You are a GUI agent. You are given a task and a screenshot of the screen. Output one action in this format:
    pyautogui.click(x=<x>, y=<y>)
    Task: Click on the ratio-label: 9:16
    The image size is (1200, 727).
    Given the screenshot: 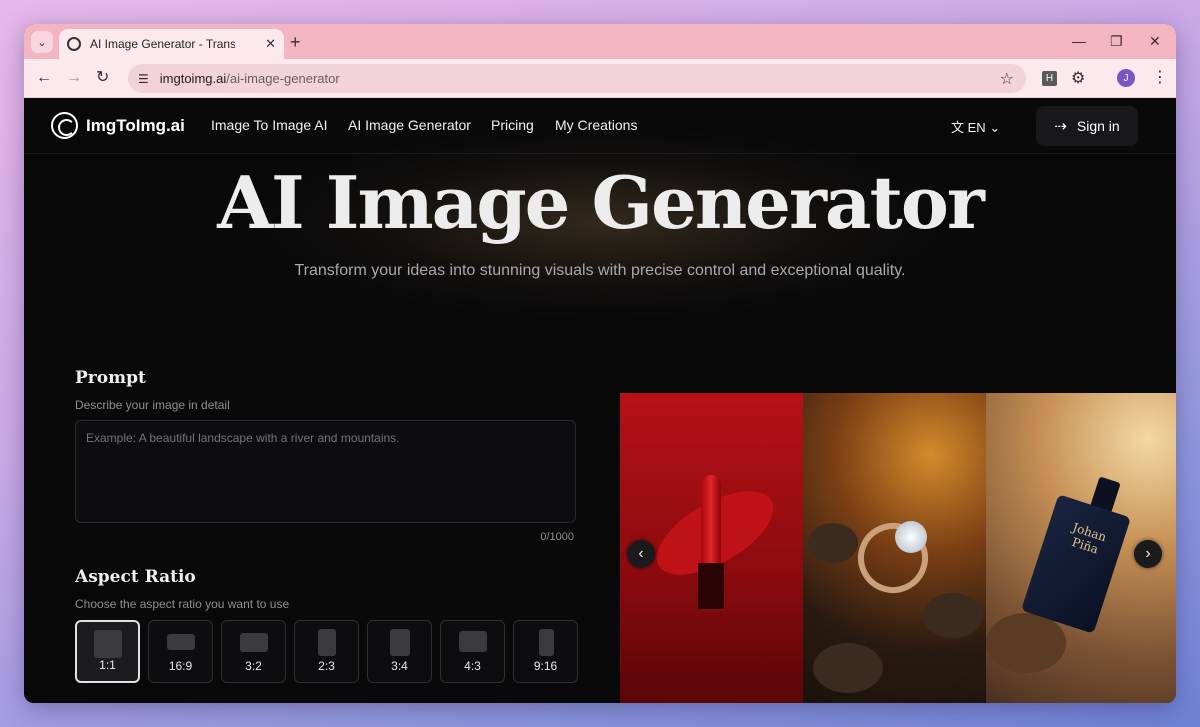 What is the action you would take?
    pyautogui.click(x=545, y=666)
    